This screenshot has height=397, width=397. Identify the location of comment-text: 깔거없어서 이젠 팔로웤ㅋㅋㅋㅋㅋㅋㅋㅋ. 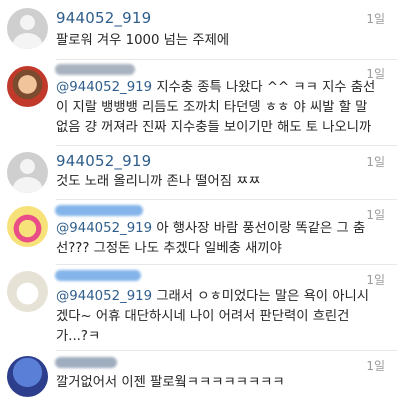
(170, 382).